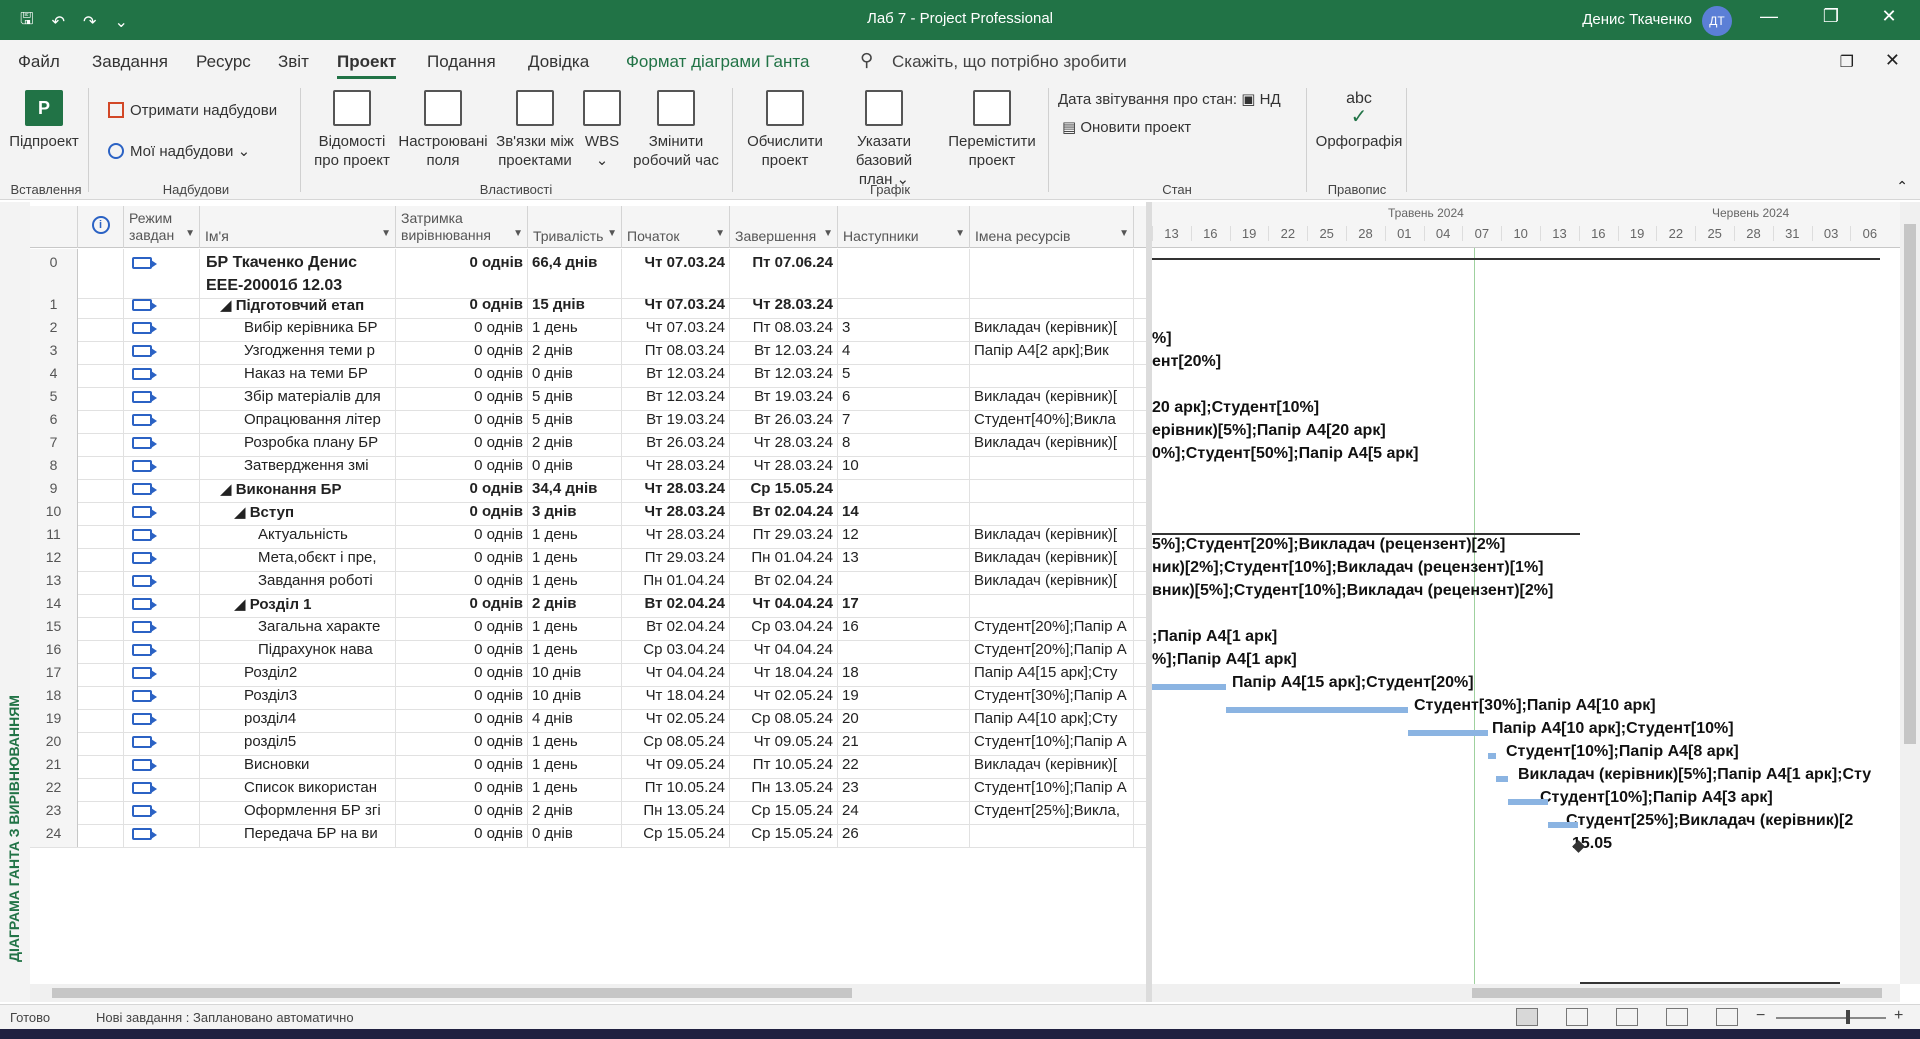 The width and height of the screenshot is (1920, 1039). Describe the element at coordinates (1831, 16) in the screenshot. I see `restore-button: ❐` at that location.